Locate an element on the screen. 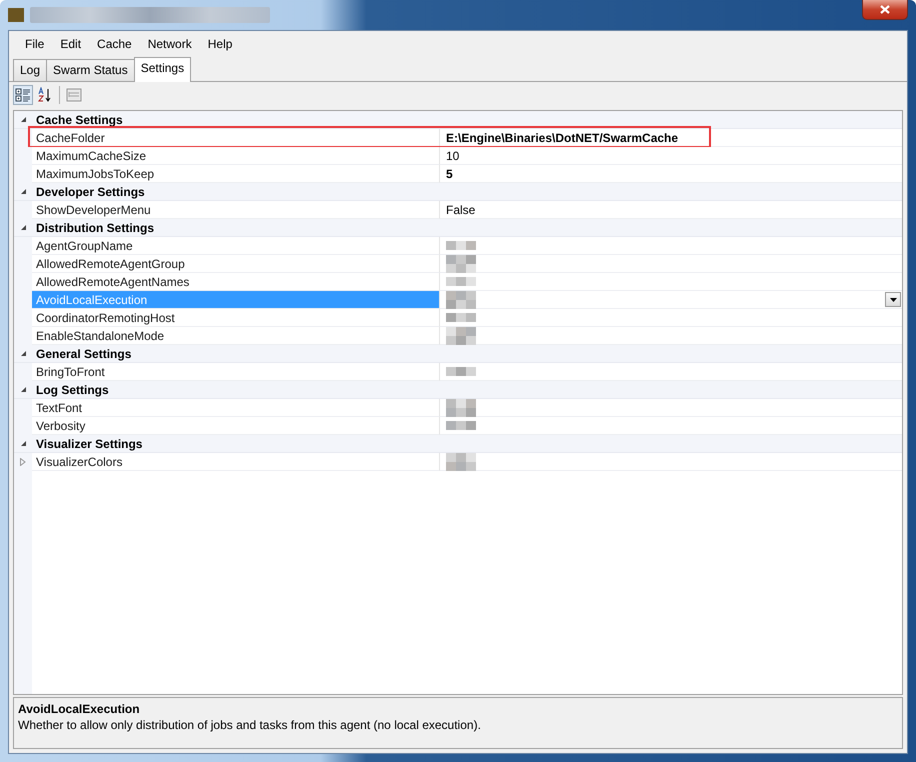  caret-icon is located at coordinates (893, 300).